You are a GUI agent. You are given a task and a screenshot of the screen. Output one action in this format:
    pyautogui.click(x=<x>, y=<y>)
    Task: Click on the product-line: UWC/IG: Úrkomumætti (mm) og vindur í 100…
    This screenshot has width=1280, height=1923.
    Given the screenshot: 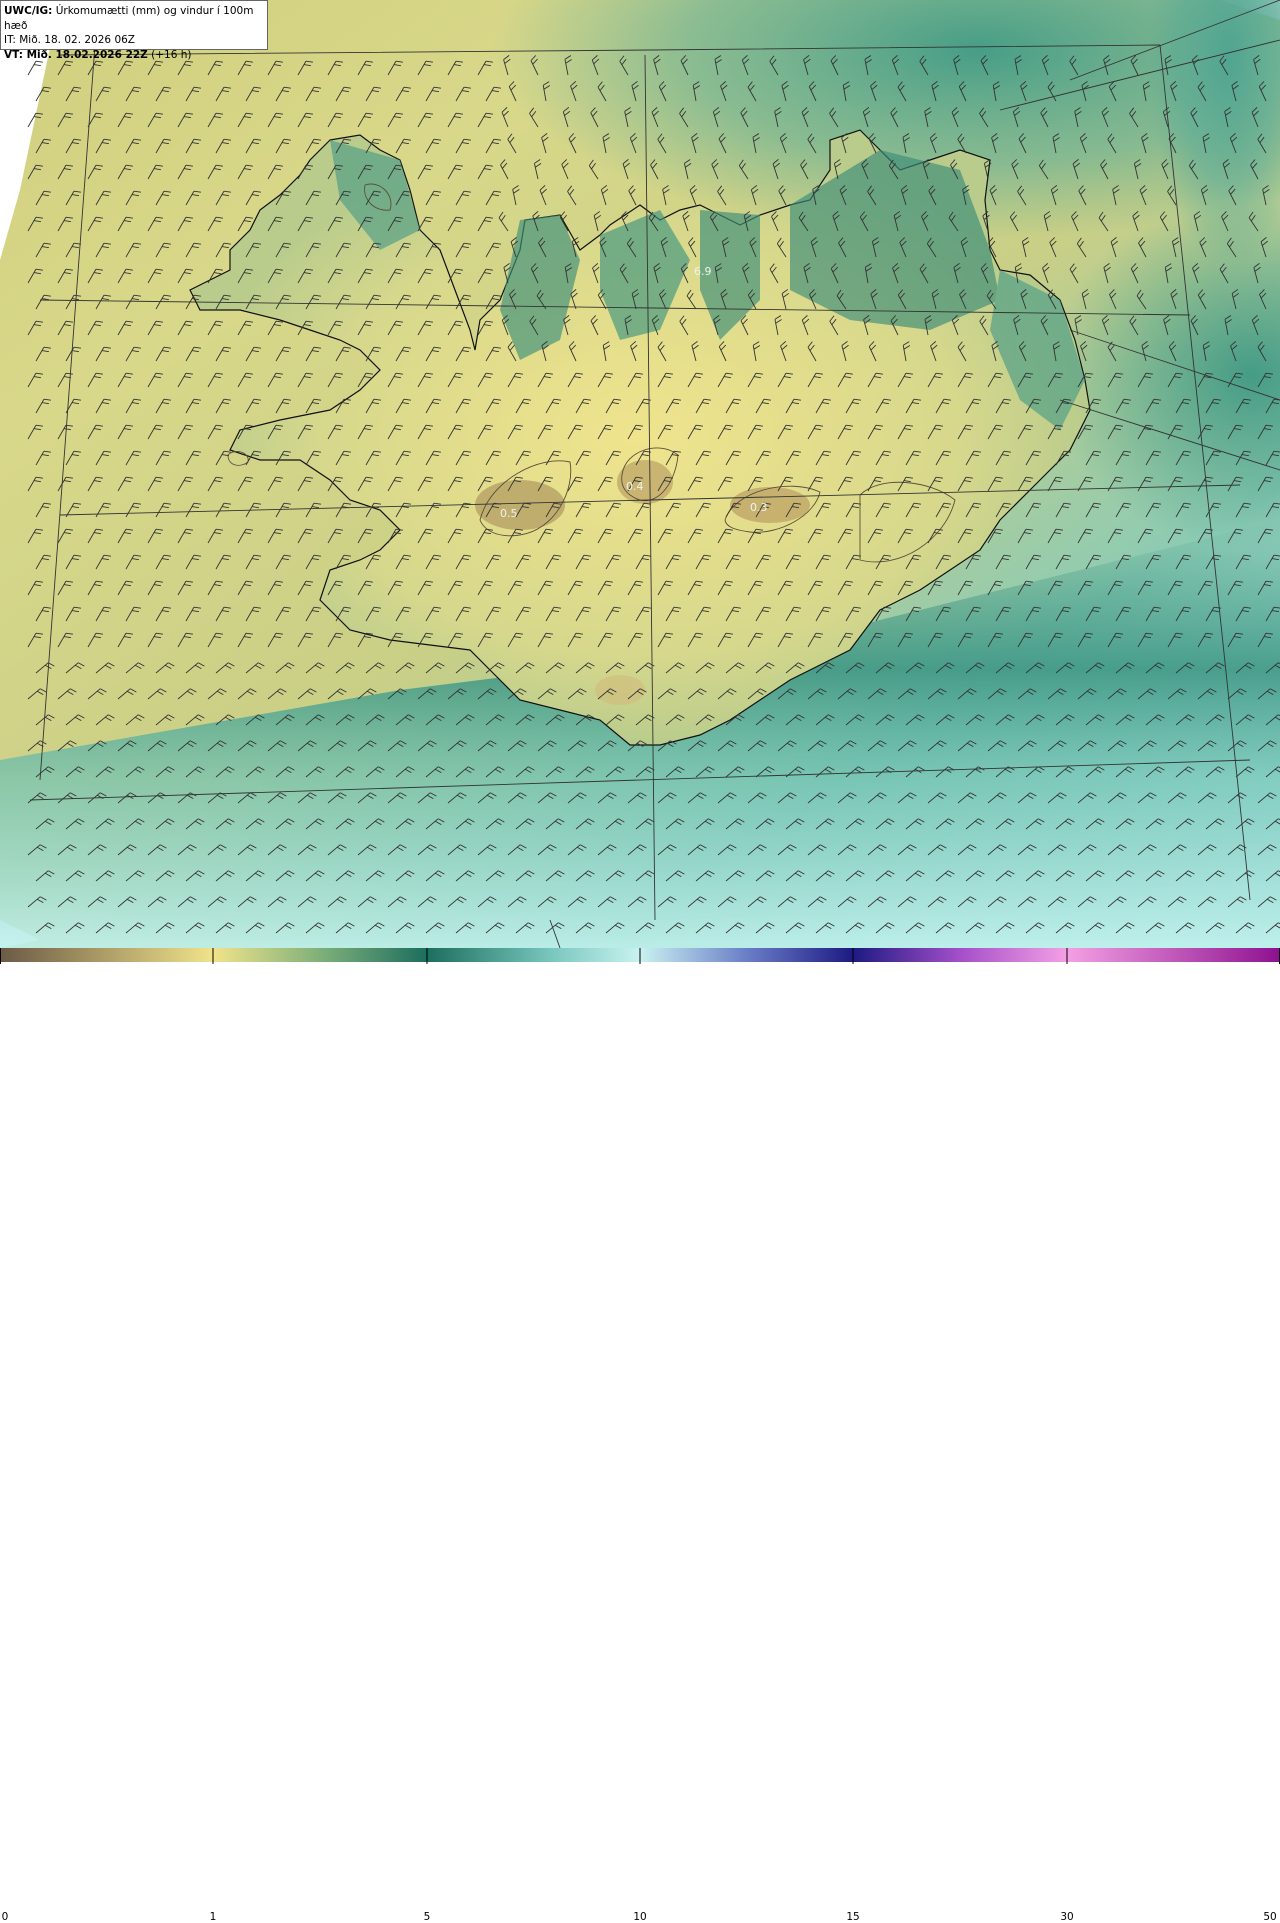 What is the action you would take?
    pyautogui.click(x=134, y=18)
    